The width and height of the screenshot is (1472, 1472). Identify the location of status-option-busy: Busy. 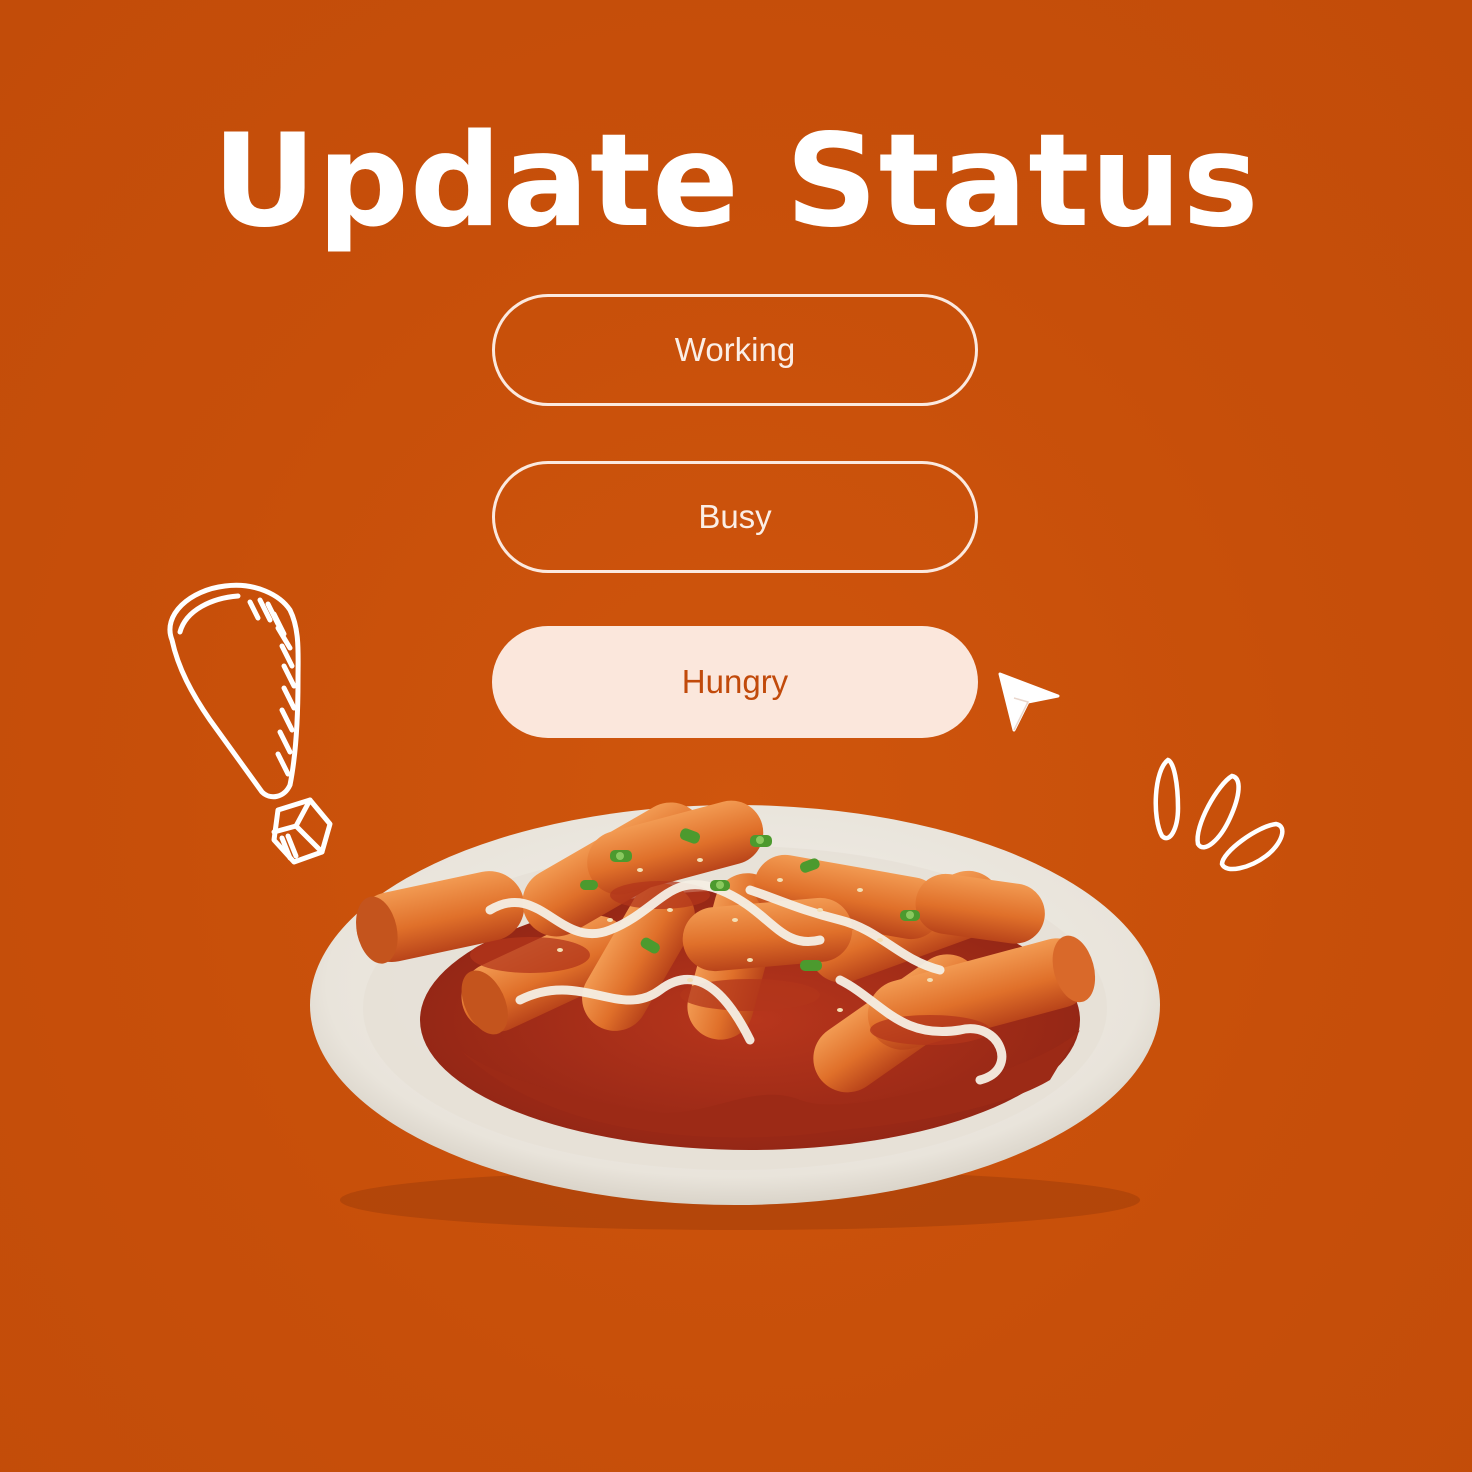
(735, 517).